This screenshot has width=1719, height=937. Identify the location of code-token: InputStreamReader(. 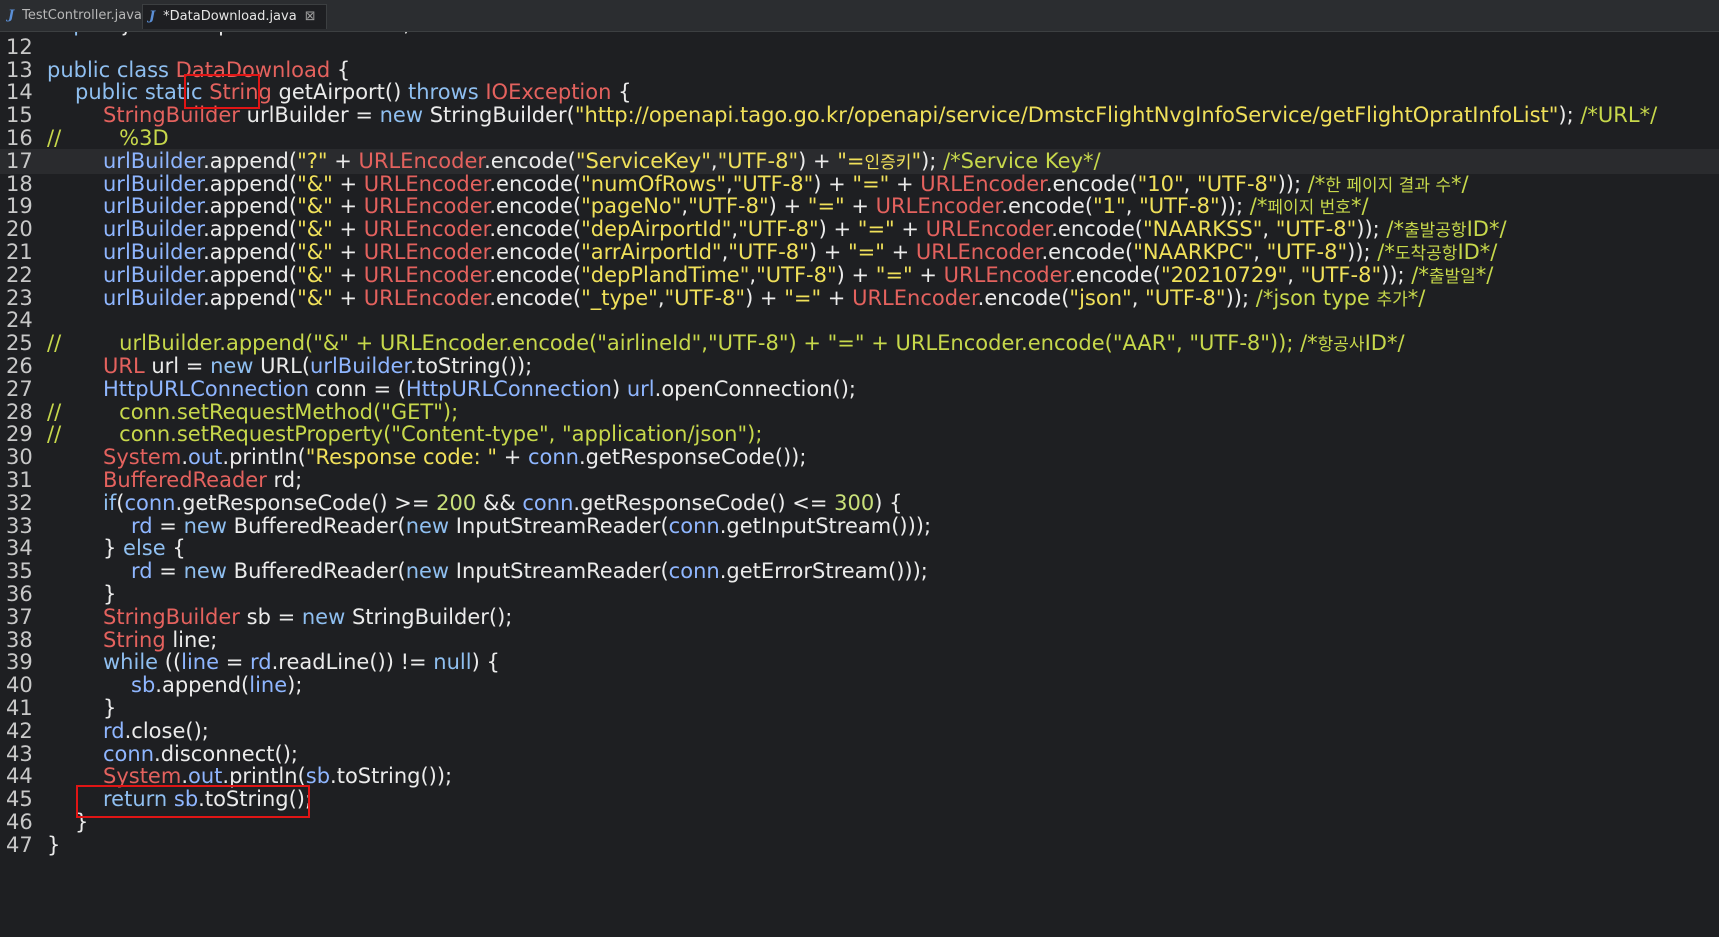
(562, 571).